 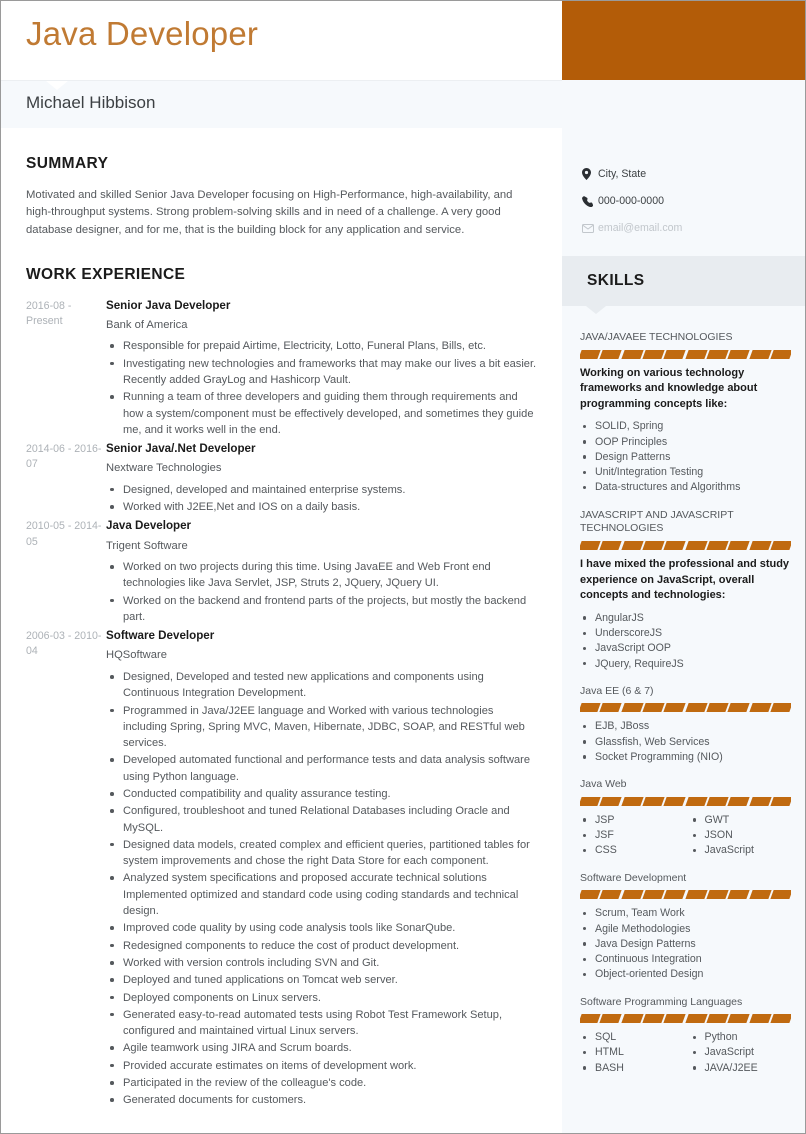 I want to click on contact-phone: 000-000-0000, so click(x=693, y=201).